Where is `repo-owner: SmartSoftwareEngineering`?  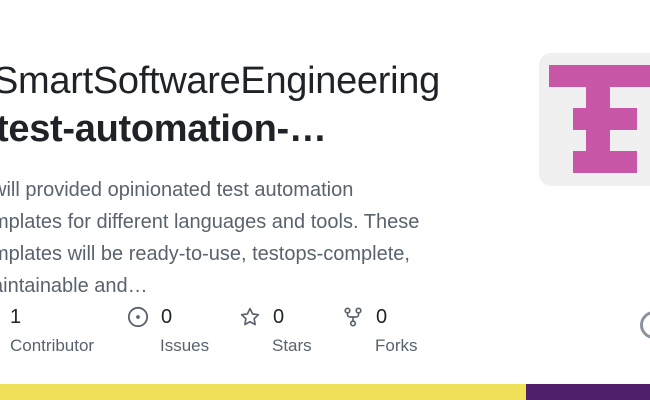
repo-owner: SmartSoftwareEngineering is located at coordinates (220, 81).